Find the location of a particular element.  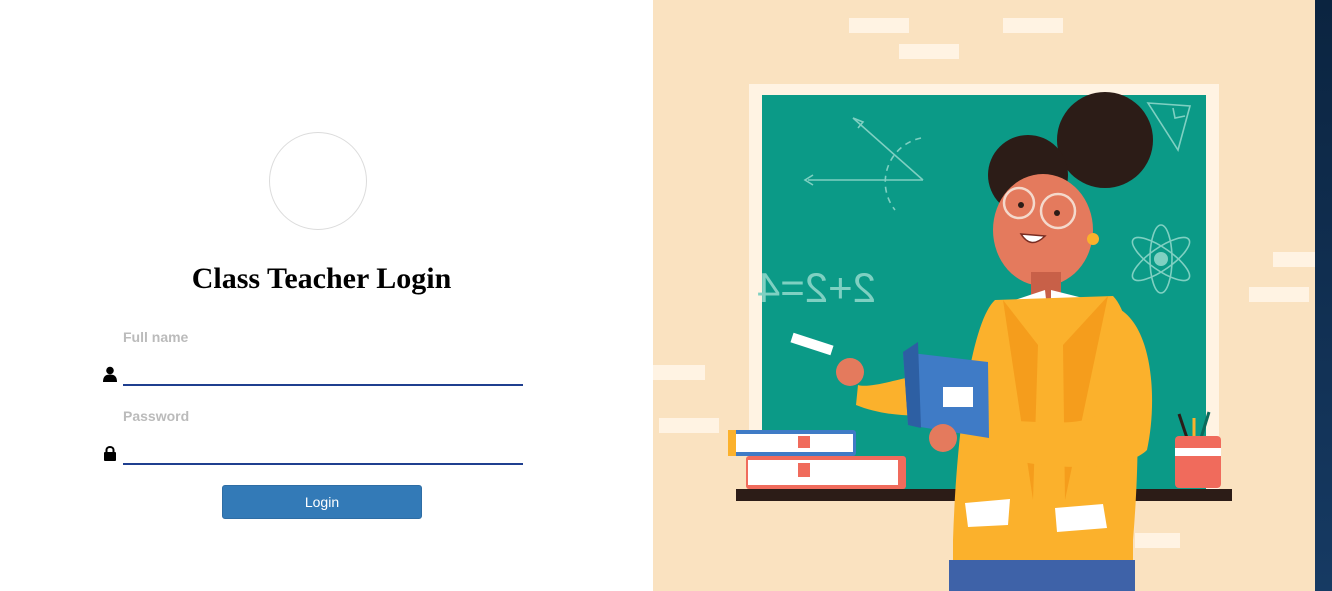

lock-icon is located at coordinates (110, 453).